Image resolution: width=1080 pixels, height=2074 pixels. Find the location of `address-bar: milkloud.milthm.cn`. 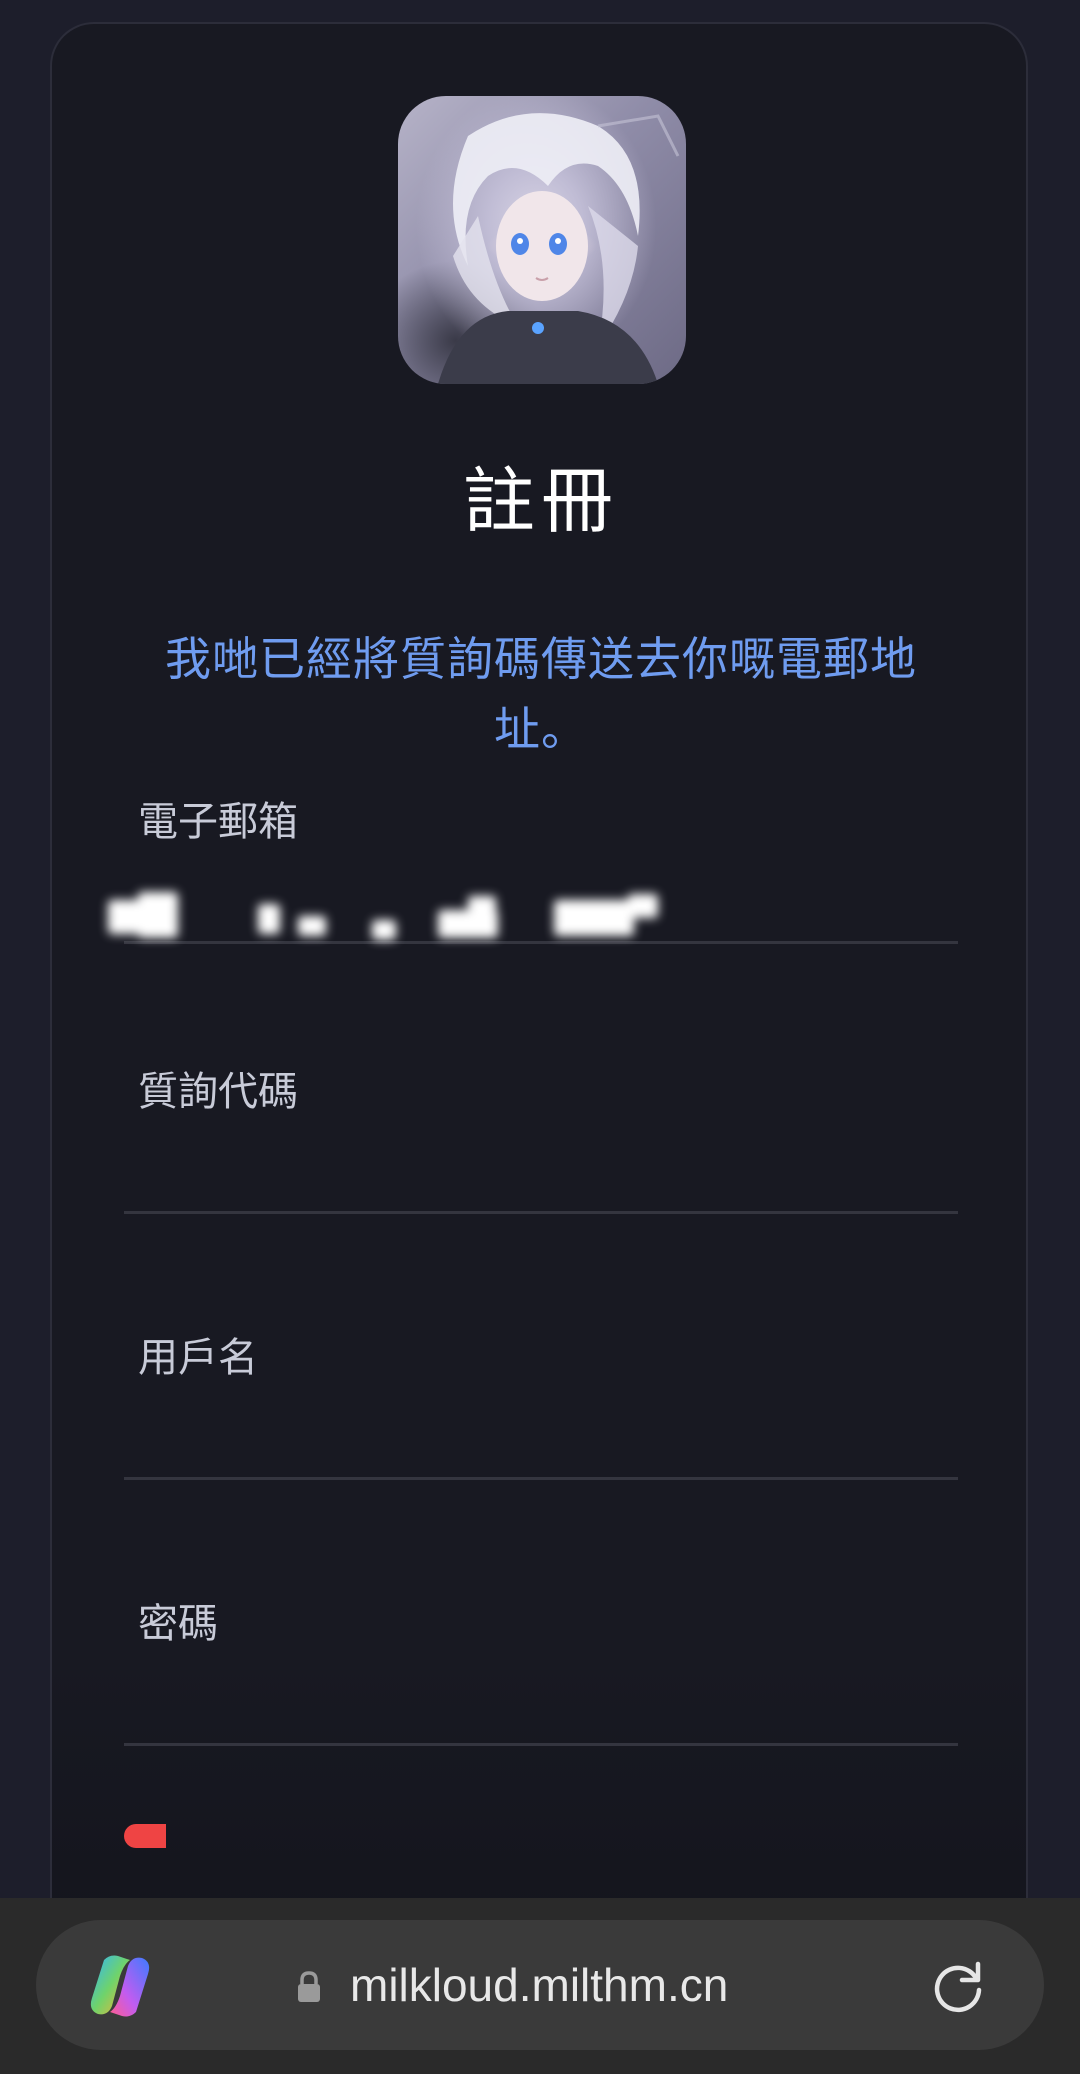

address-bar: milkloud.milthm.cn is located at coordinates (540, 1985).